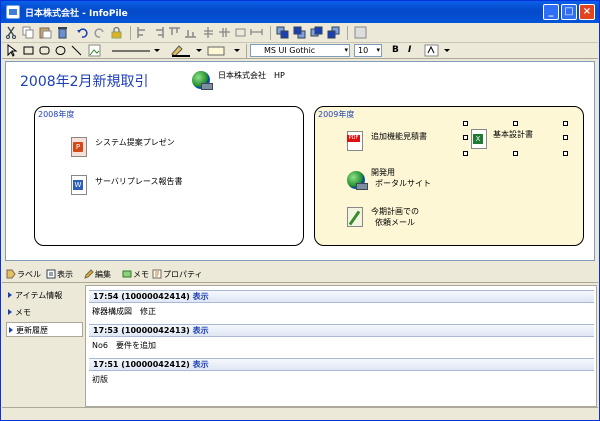 The width and height of the screenshot is (600, 421). I want to click on font-color-dropdown, so click(438, 50).